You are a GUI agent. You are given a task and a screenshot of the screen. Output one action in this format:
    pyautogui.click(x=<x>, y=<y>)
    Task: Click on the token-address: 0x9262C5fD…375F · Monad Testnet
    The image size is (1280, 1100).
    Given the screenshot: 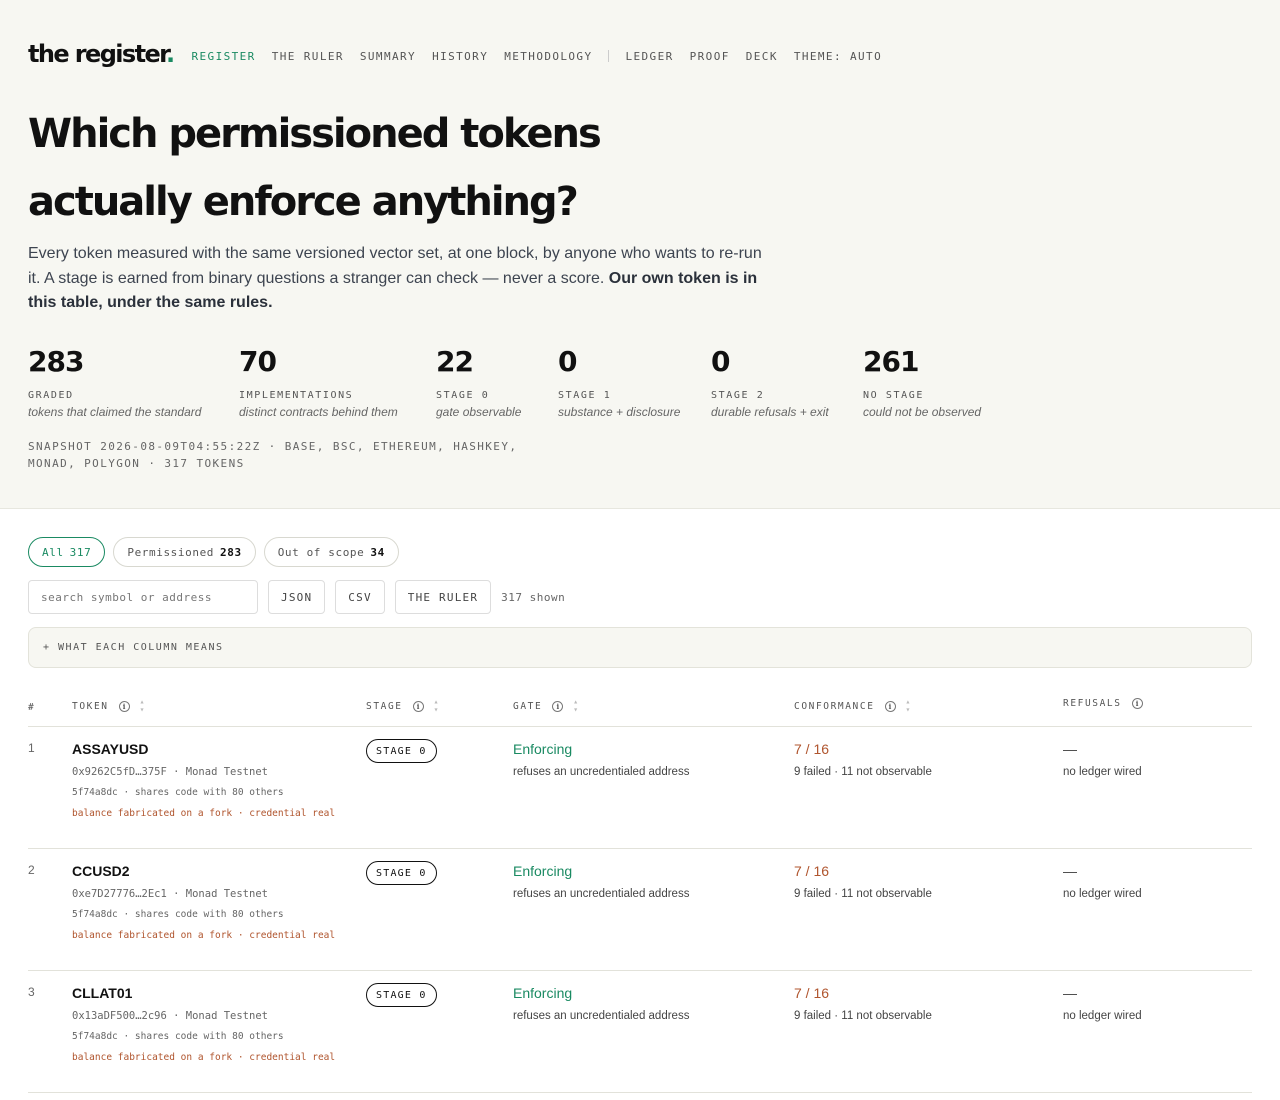 What is the action you would take?
    pyautogui.click(x=170, y=772)
    